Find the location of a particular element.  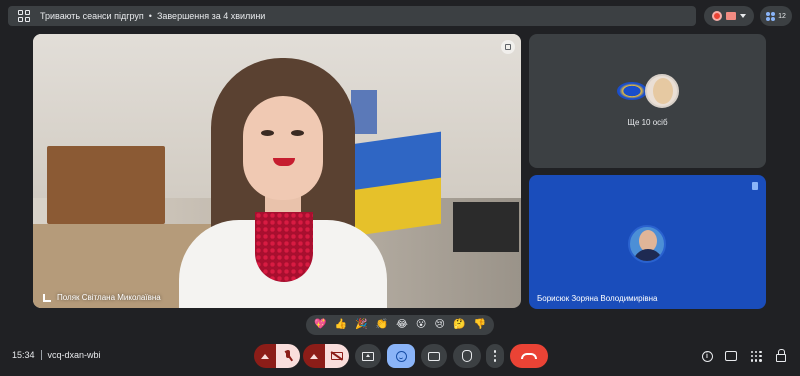

tile-options-button is located at coordinates (508, 47).